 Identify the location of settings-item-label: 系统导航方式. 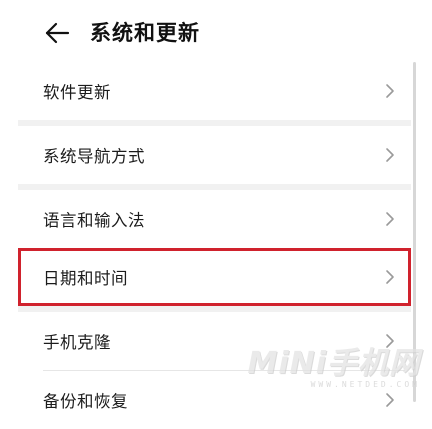
(94, 156).